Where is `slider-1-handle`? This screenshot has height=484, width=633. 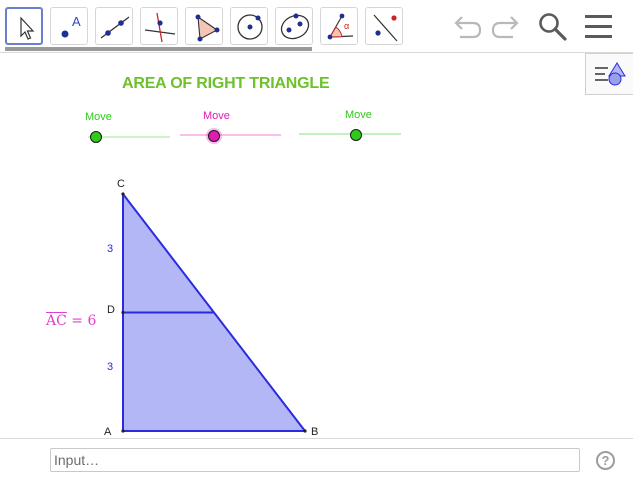
slider-1-handle is located at coordinates (96, 137).